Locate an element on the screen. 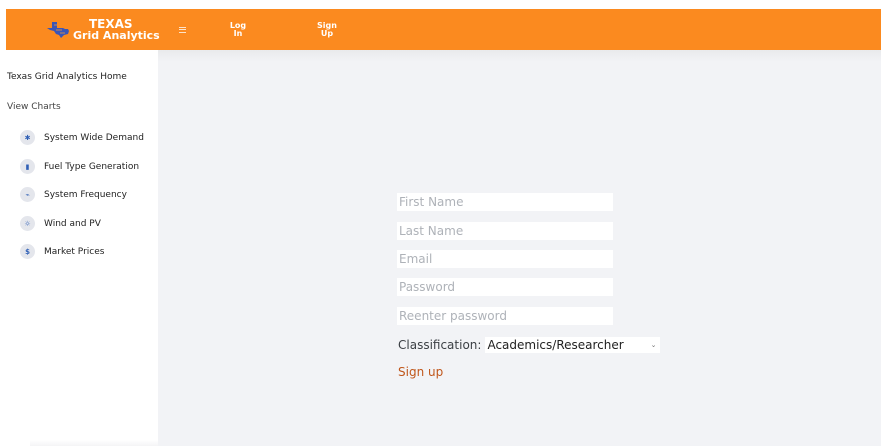 Image resolution: width=881 pixels, height=446 pixels. email-field is located at coordinates (505, 259).